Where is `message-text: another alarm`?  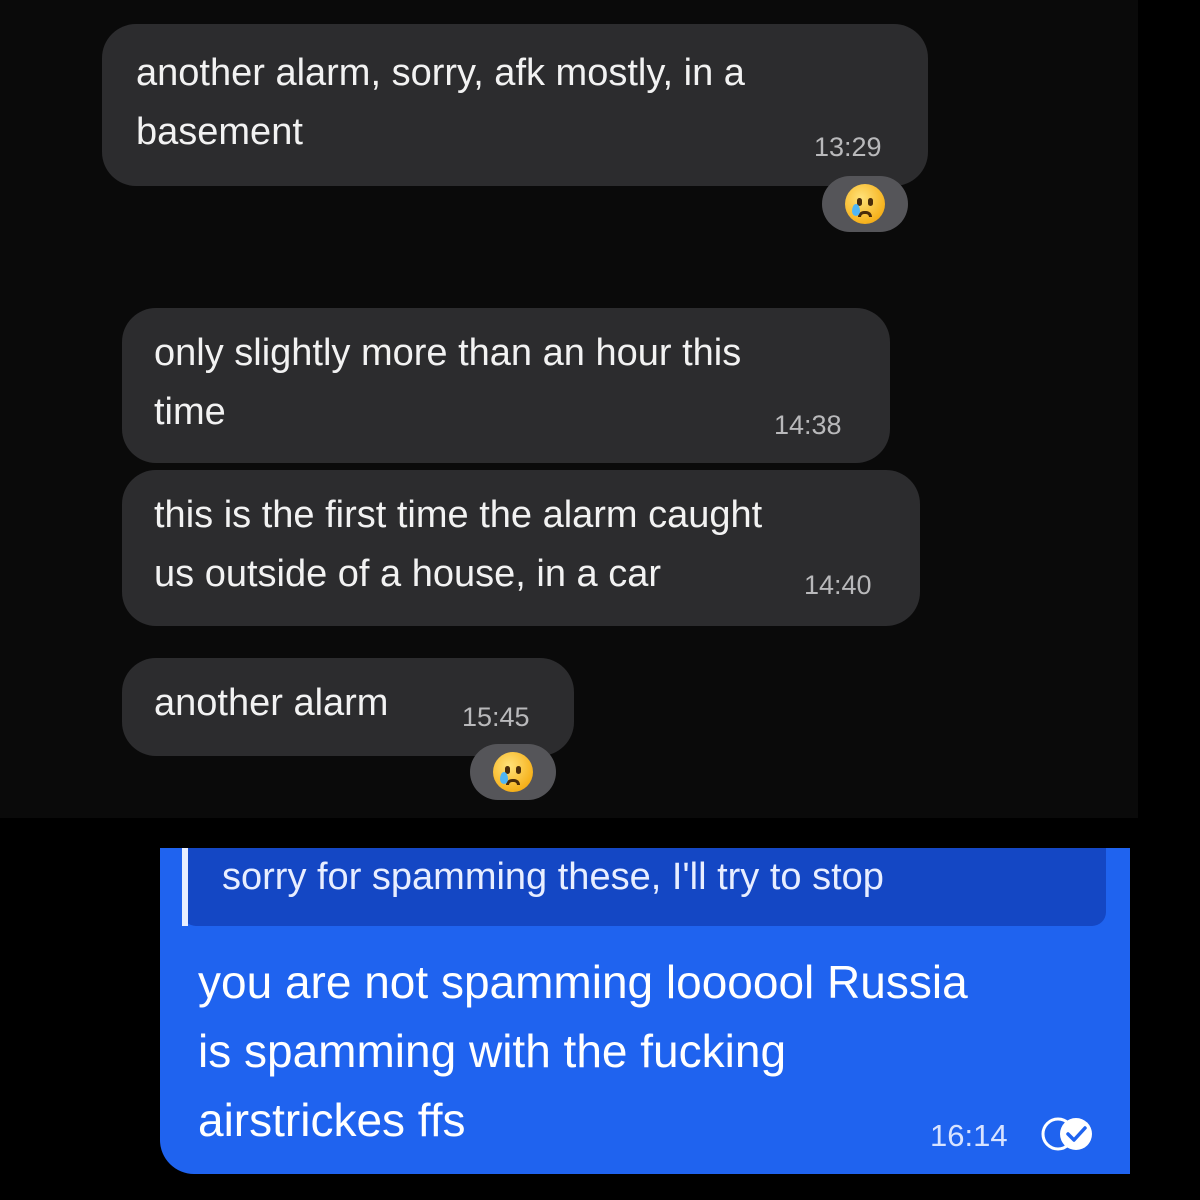 message-text: another alarm is located at coordinates (271, 703).